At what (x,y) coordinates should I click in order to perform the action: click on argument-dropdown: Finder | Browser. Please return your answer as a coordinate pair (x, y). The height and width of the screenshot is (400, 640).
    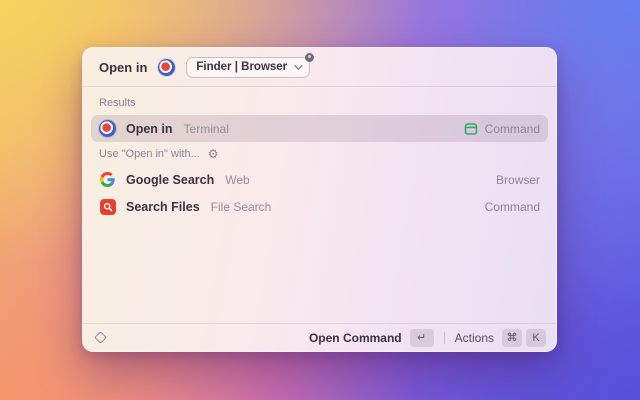
    Looking at the image, I should click on (250, 65).